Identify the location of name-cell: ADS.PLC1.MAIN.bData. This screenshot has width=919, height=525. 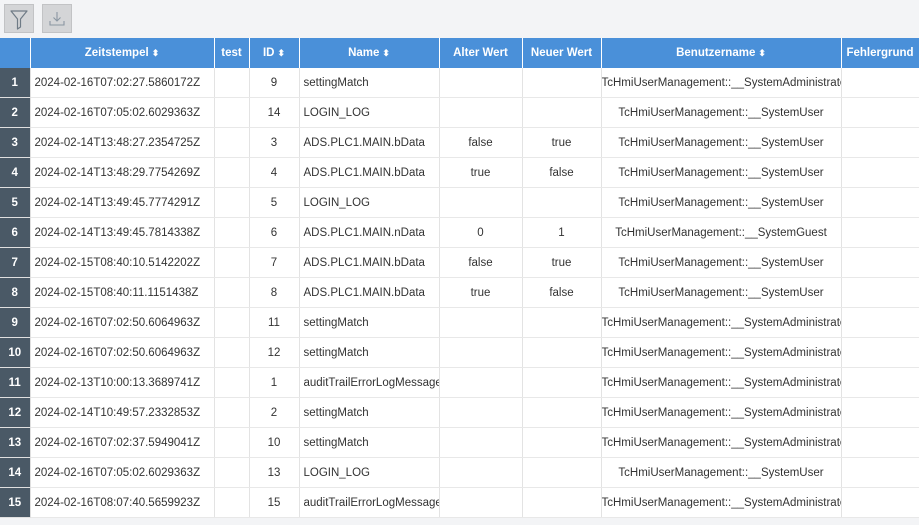
(369, 292).